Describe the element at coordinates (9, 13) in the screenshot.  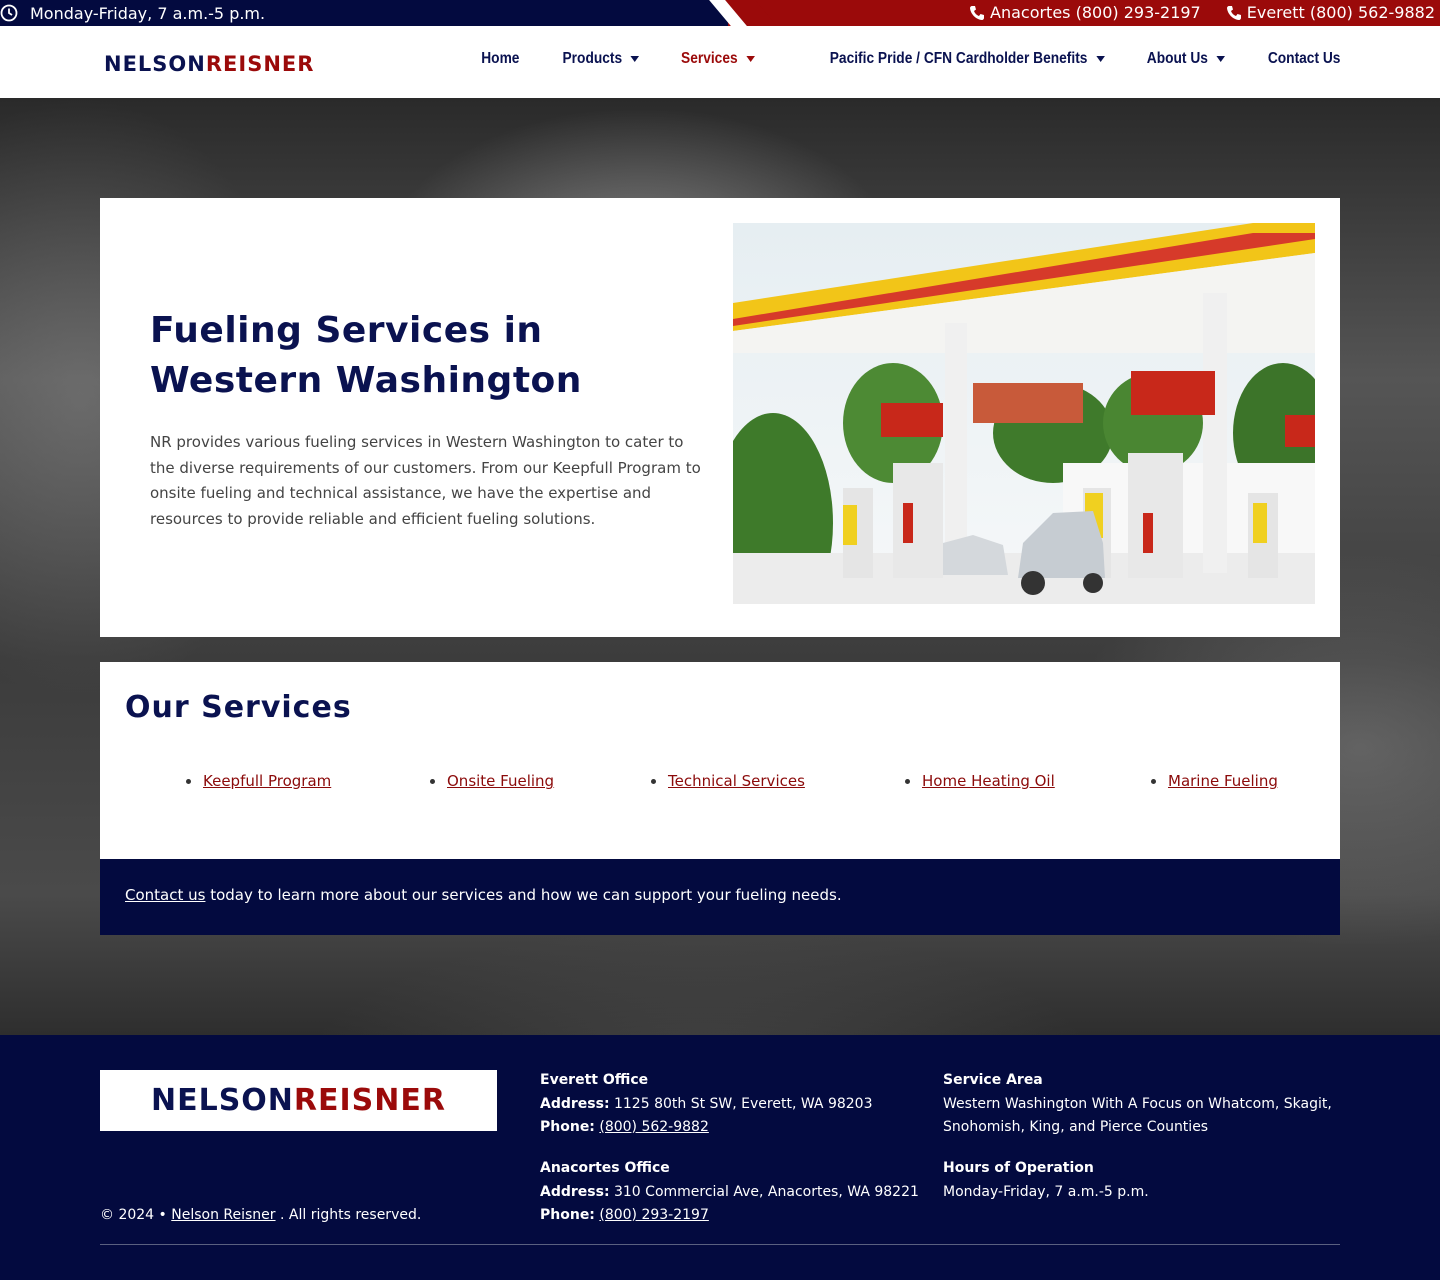
I see `clock-icon` at that location.